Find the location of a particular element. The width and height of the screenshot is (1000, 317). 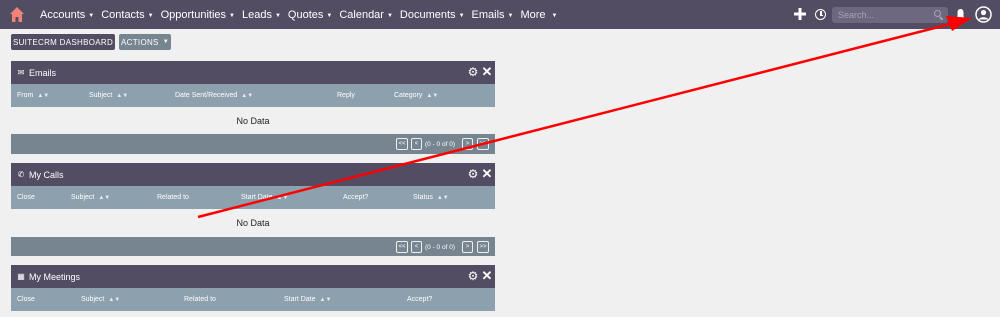

empty-state: No Data is located at coordinates (253, 223).